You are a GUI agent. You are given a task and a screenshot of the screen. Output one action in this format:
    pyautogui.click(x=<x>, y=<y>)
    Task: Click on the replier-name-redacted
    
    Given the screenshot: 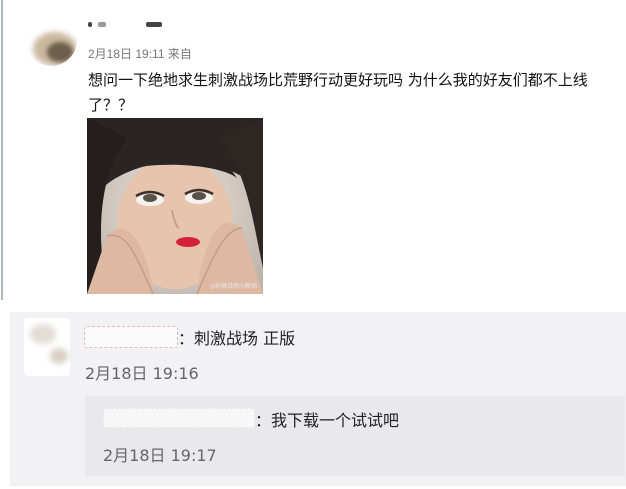 What is the action you would take?
    pyautogui.click(x=179, y=418)
    